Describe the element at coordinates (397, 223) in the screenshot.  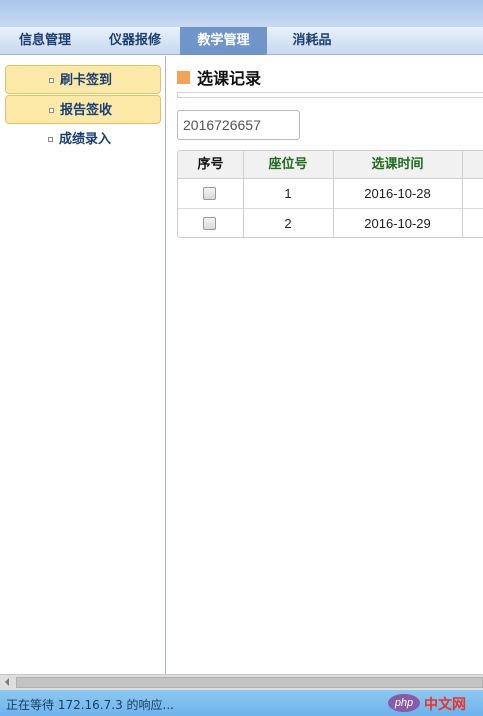
I see `time-cell: 2016-10-29` at that location.